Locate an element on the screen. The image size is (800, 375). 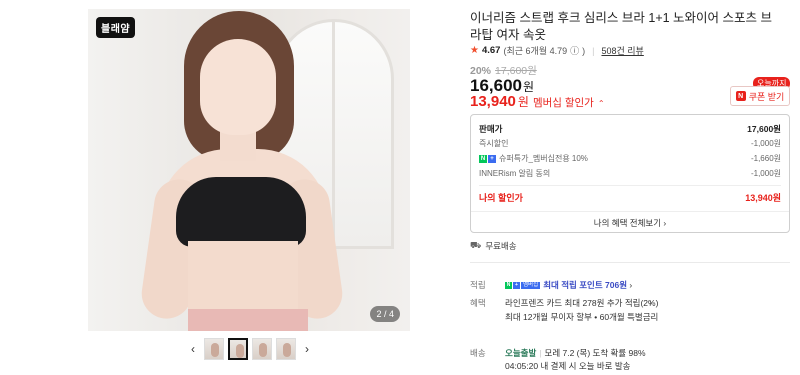
my-discount-value: 13,940원 is located at coordinates (763, 198).